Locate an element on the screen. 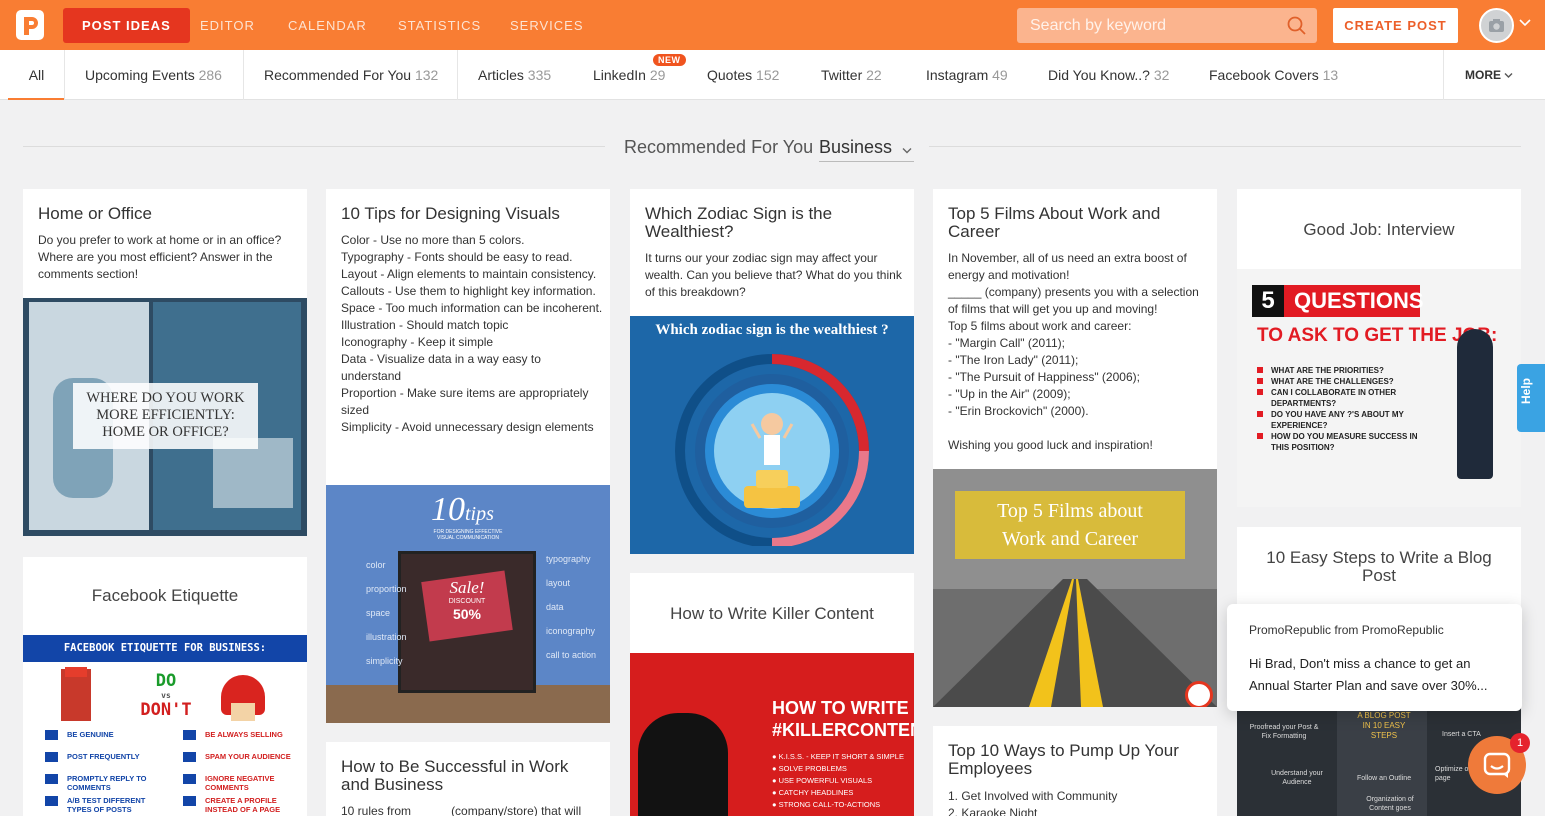 The image size is (1545, 816). do-label: DO is located at coordinates (166, 681).